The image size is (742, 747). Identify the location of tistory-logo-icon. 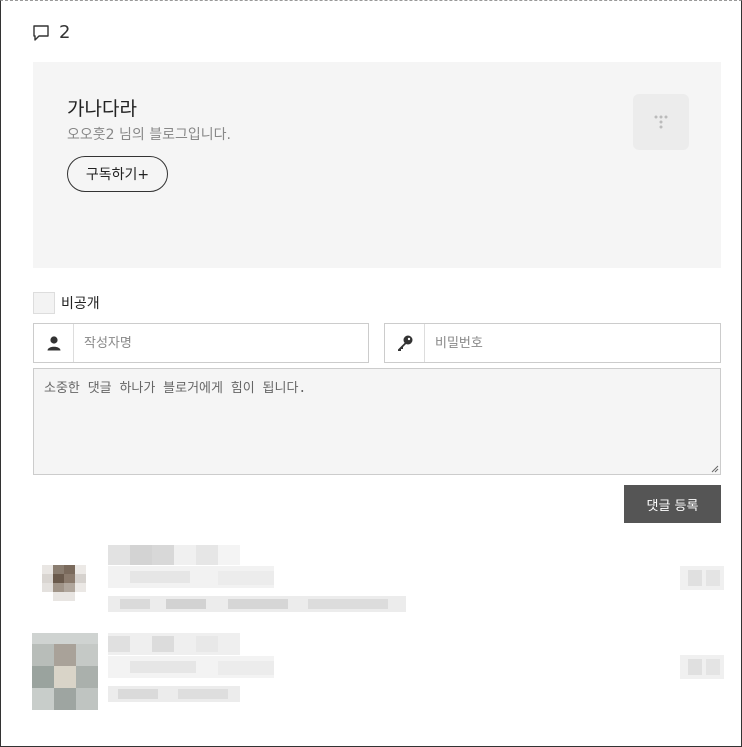
(661, 122).